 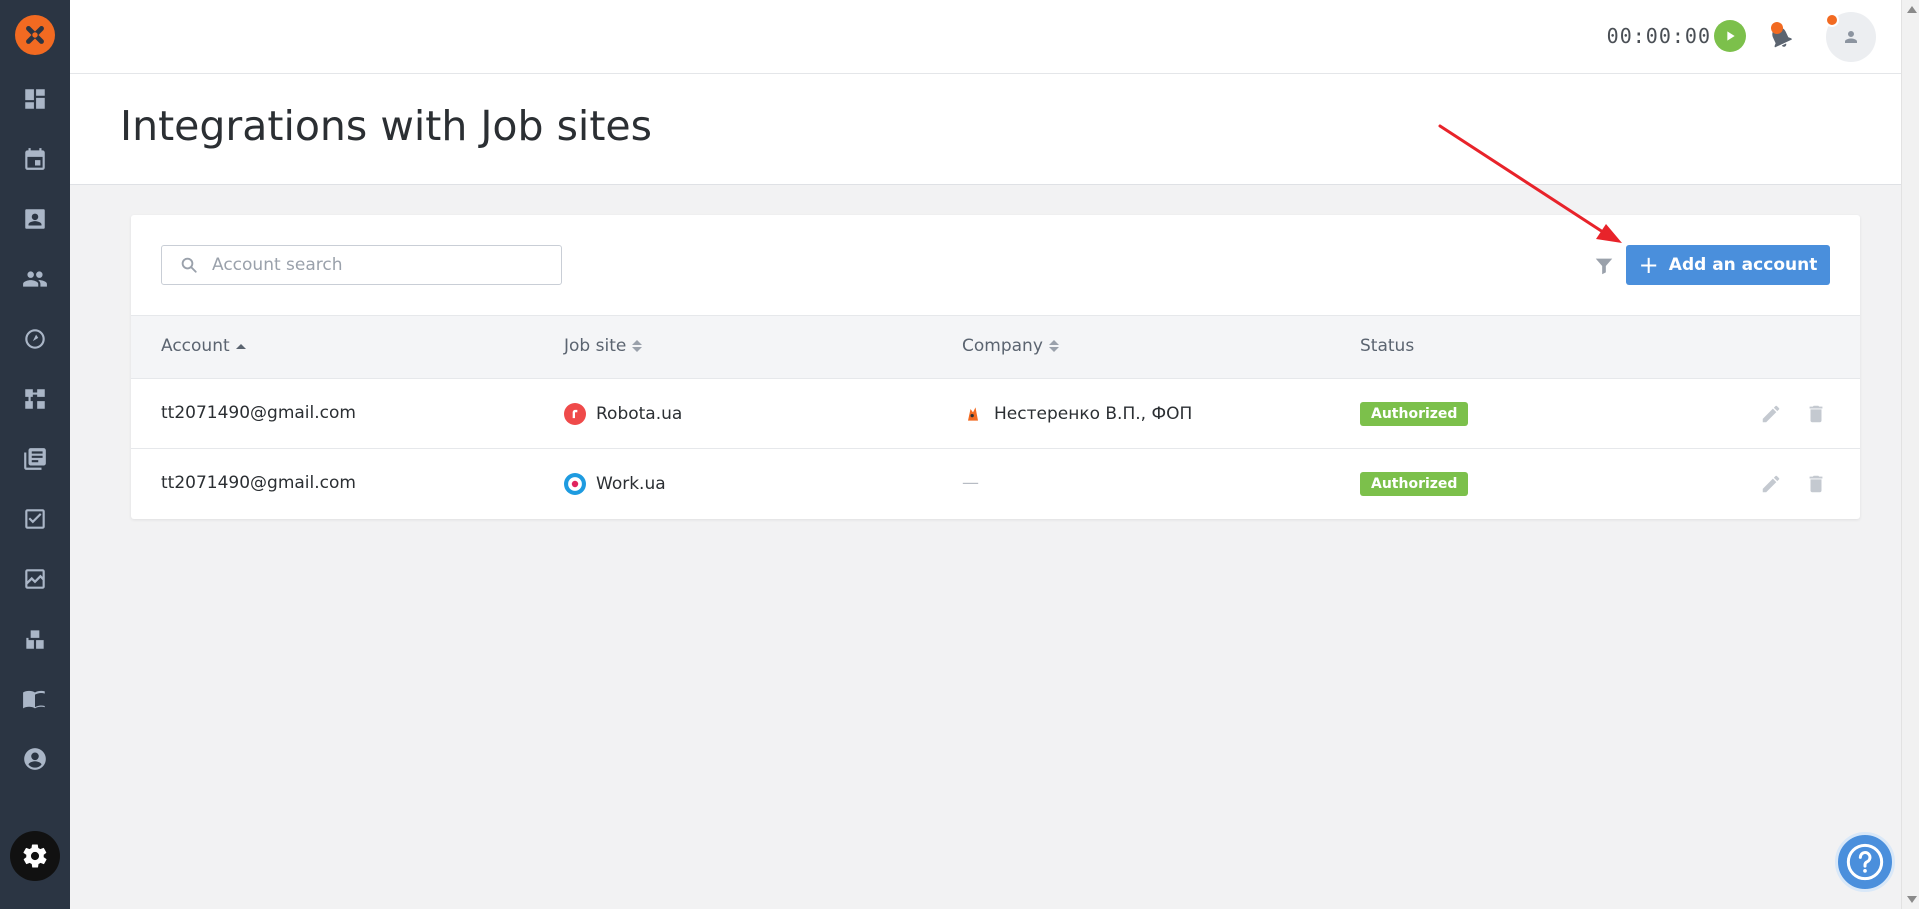 I want to click on candidates-icon, so click(x=35, y=219).